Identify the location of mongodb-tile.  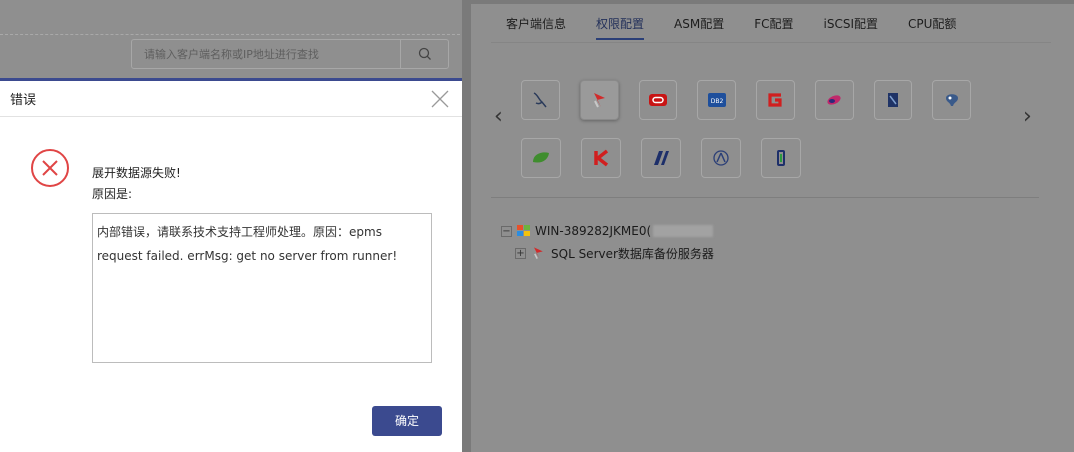
(541, 158).